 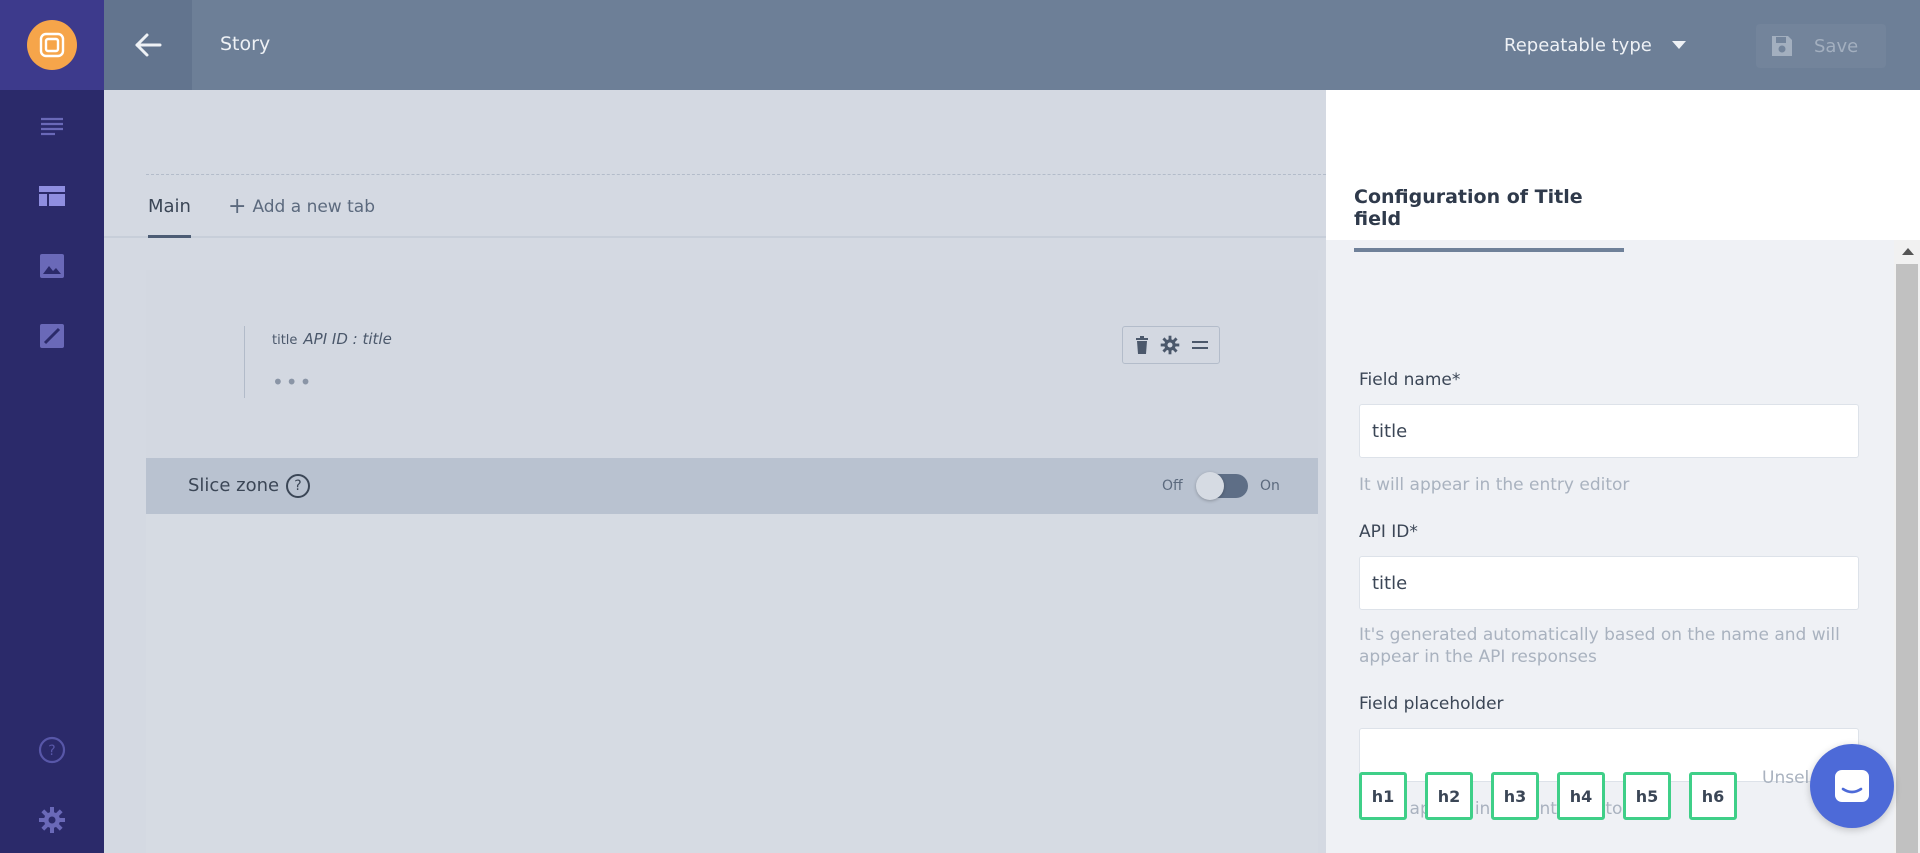 I want to click on add-tab-button: + Add a new tab, so click(x=301, y=208).